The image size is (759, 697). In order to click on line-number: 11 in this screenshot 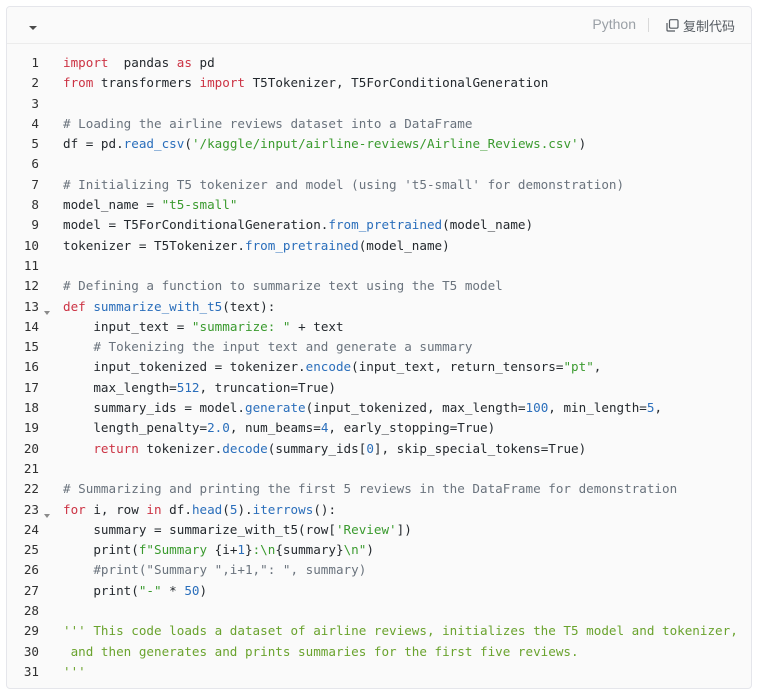, I will do `click(31, 265)`.